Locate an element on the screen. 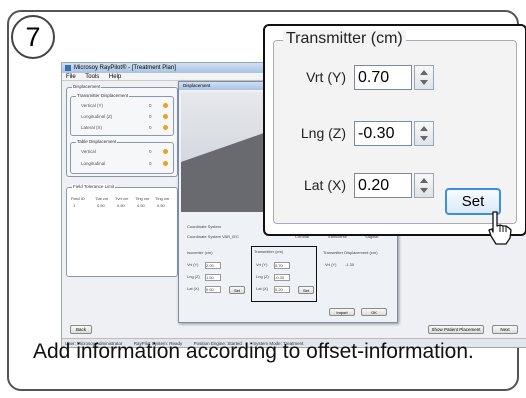  tol-cell-0: 1 is located at coordinates (74, 205).